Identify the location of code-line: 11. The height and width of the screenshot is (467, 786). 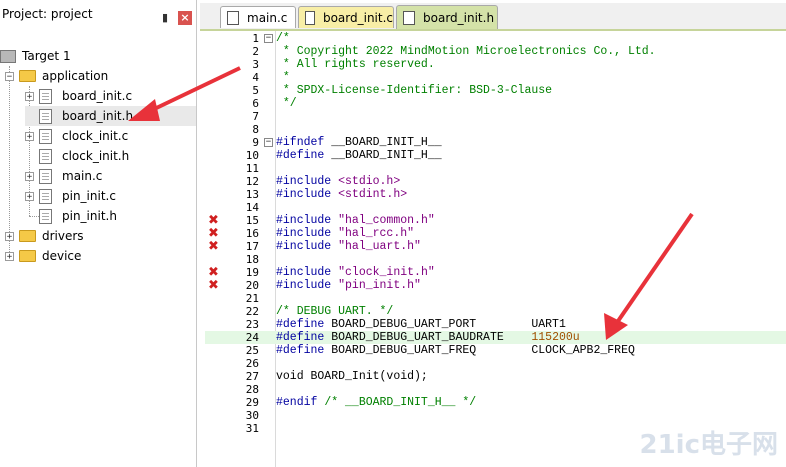
(495, 168).